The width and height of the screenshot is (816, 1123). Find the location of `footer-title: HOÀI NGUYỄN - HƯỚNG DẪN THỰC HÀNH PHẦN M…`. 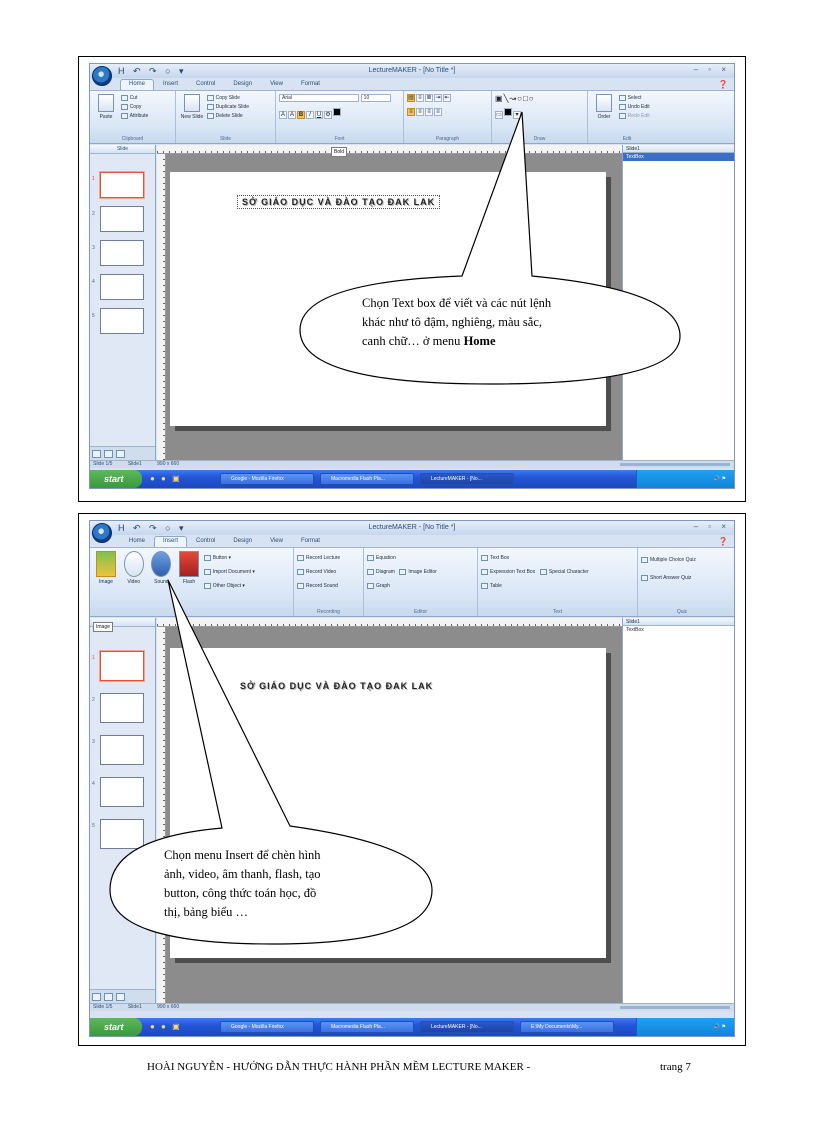

footer-title: HOÀI NGUYỄN - HƯỚNG DẪN THỰC HÀNH PHẦN M… is located at coordinates (339, 1067).